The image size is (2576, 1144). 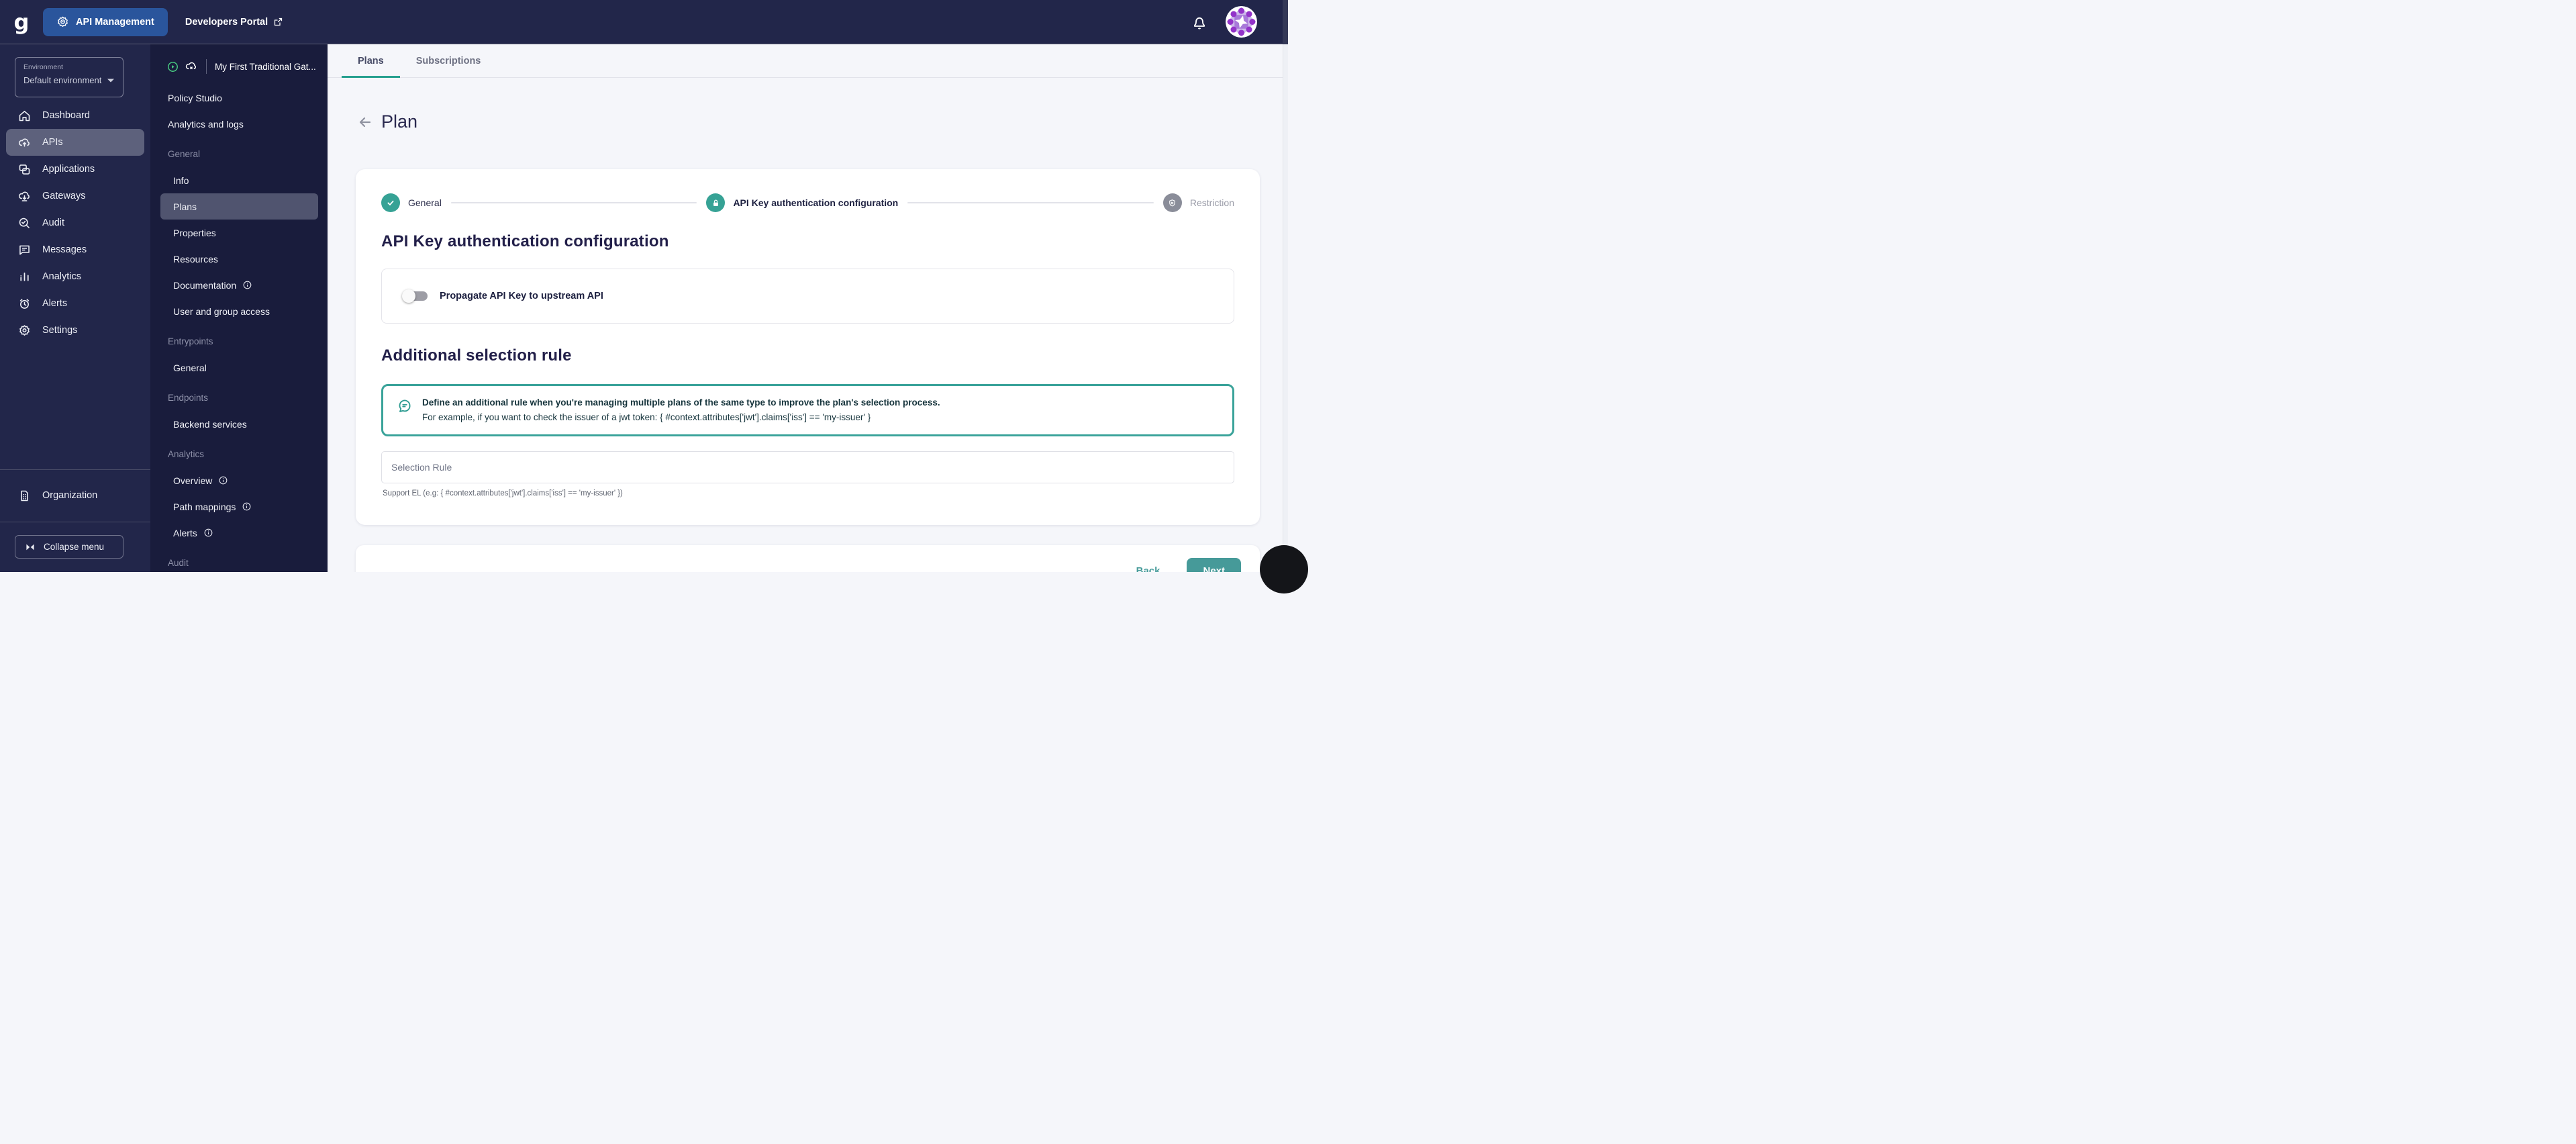 I want to click on step-lock-icon, so click(x=716, y=203).